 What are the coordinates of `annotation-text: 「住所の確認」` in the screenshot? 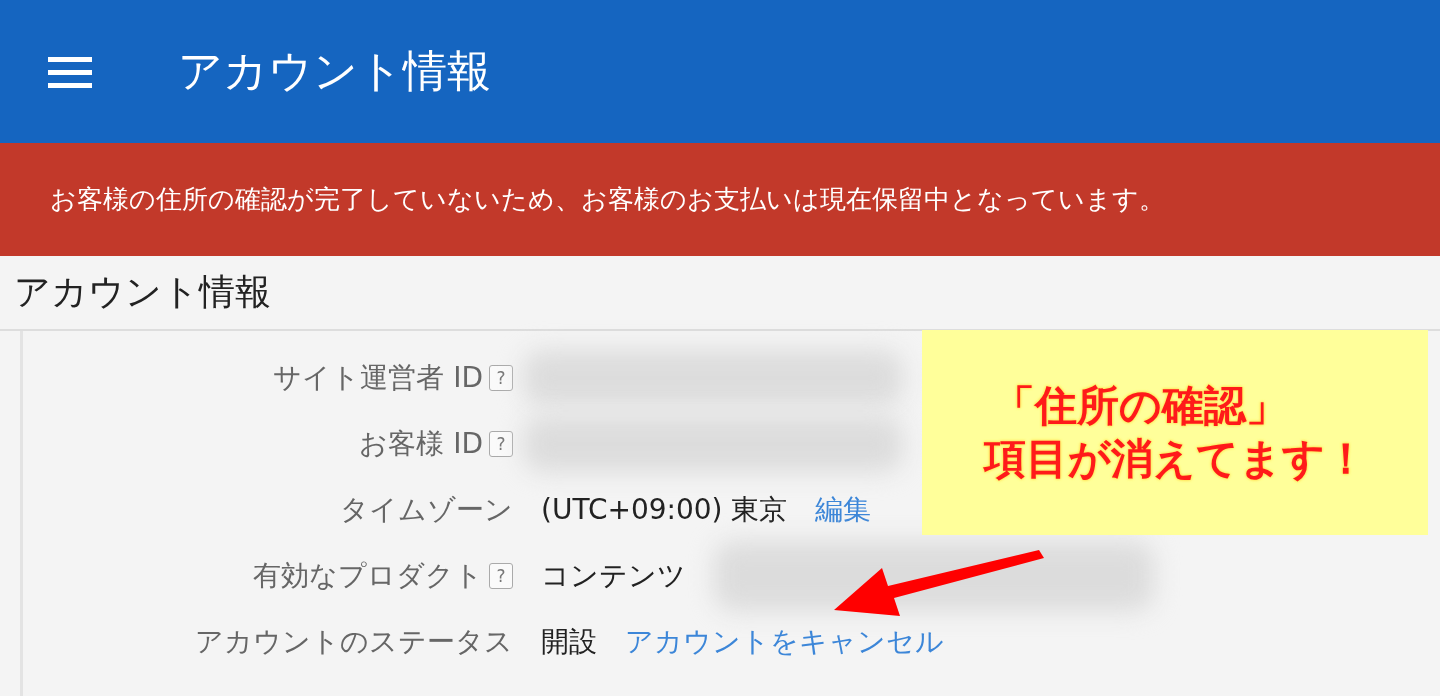 It's located at (1140, 406).